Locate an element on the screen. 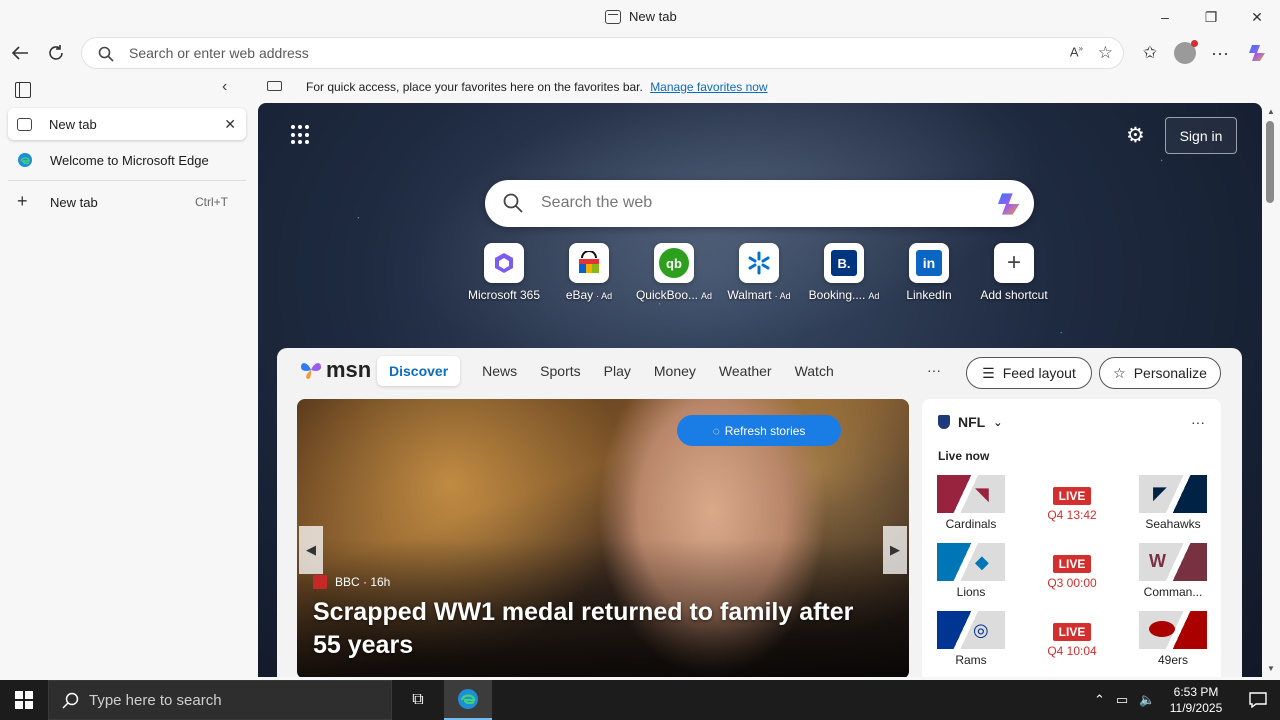 The height and width of the screenshot is (720, 1280). task-view-icon: ⧉ is located at coordinates (418, 700).